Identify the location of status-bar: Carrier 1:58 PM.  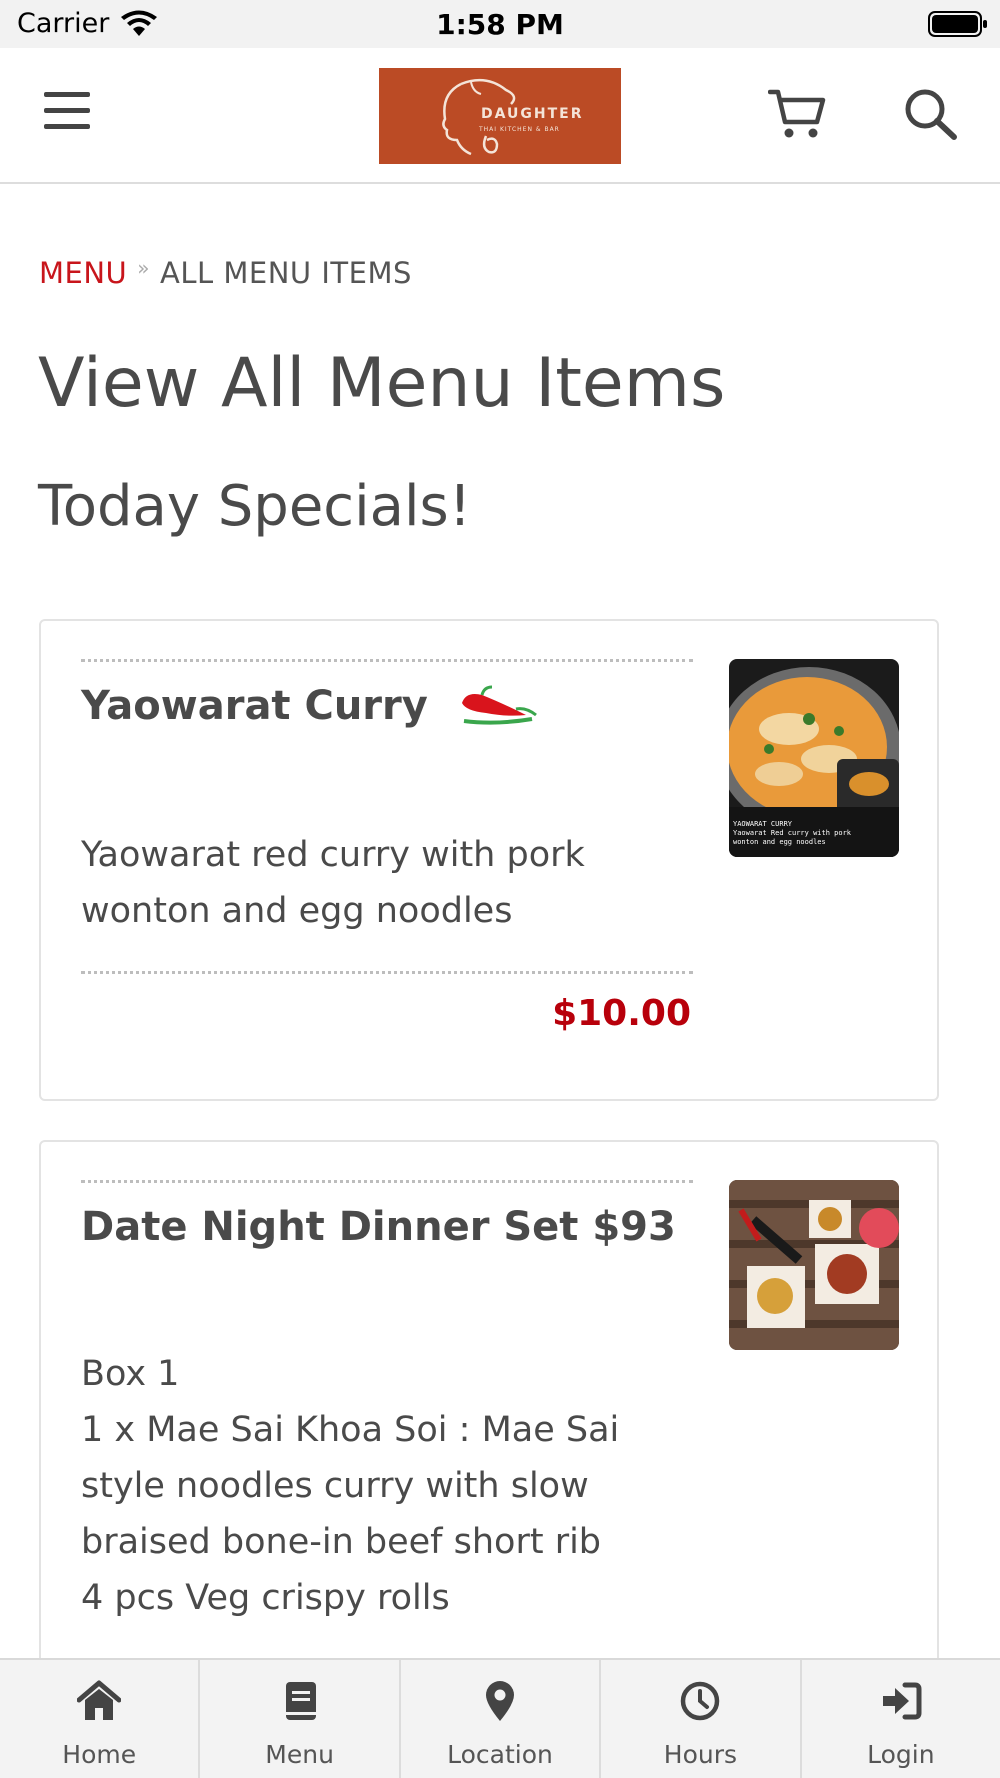
(500, 24).